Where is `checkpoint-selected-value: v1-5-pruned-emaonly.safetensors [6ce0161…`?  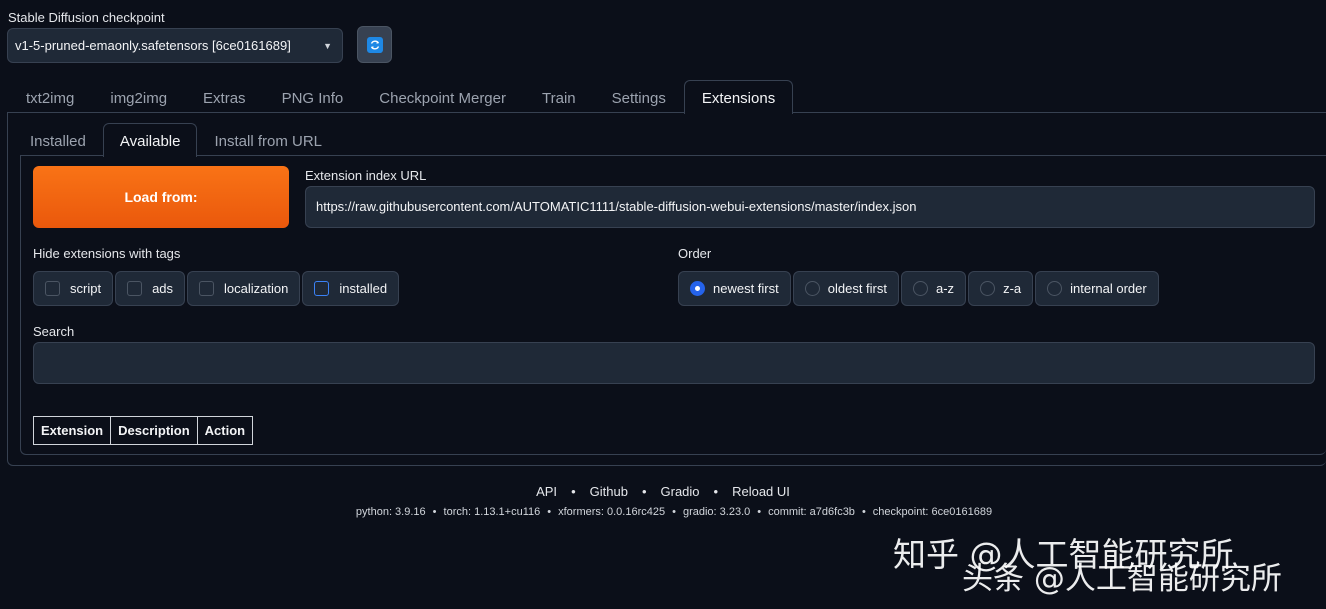
checkpoint-selected-value: v1-5-pruned-emaonly.safetensors [6ce0161… is located at coordinates (153, 45).